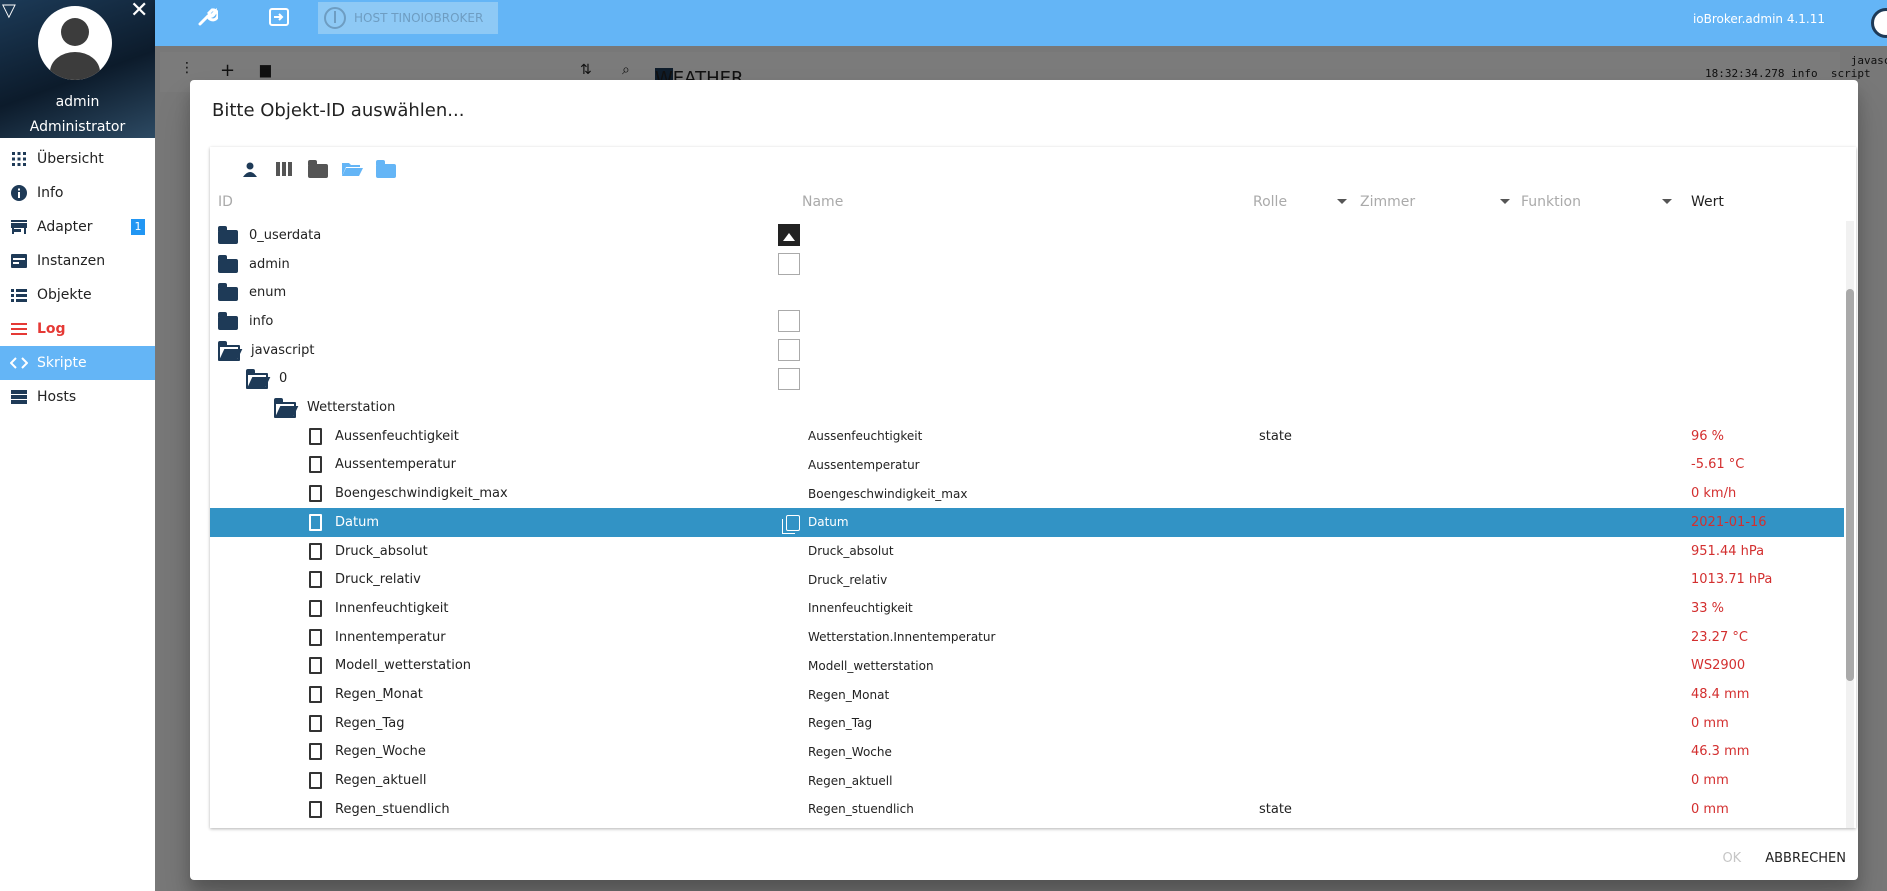 The image size is (1887, 891). Describe the element at coordinates (75, 43) in the screenshot. I see `avatar` at that location.